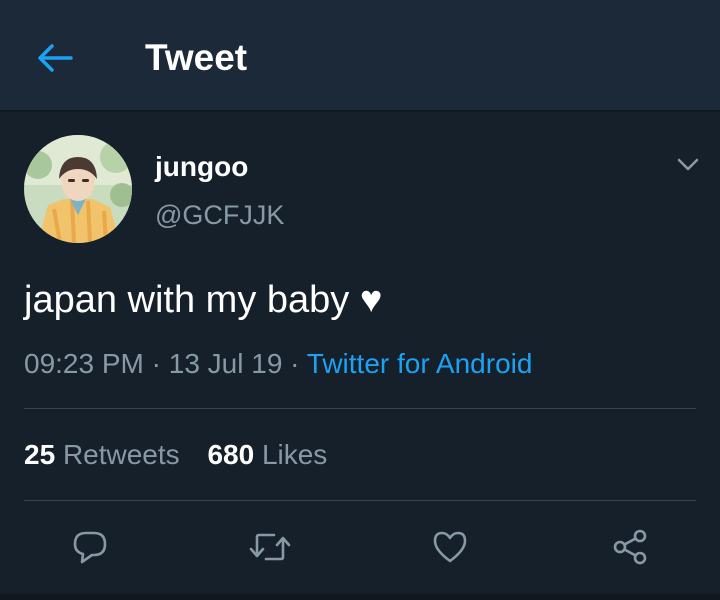 This screenshot has height=600, width=720. I want to click on arrow-left-icon, so click(55, 58).